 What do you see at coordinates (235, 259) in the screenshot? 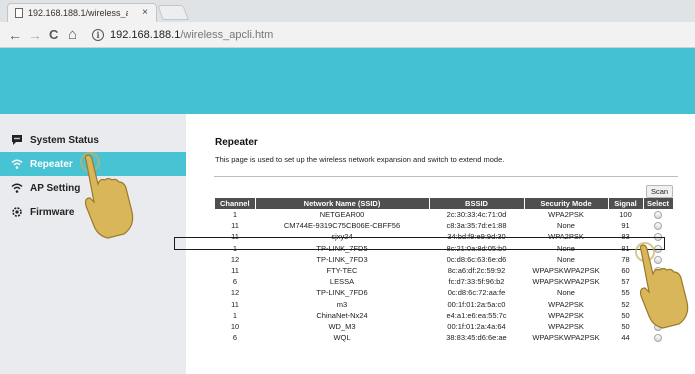
I see `cell-channel: 12` at bounding box center [235, 259].